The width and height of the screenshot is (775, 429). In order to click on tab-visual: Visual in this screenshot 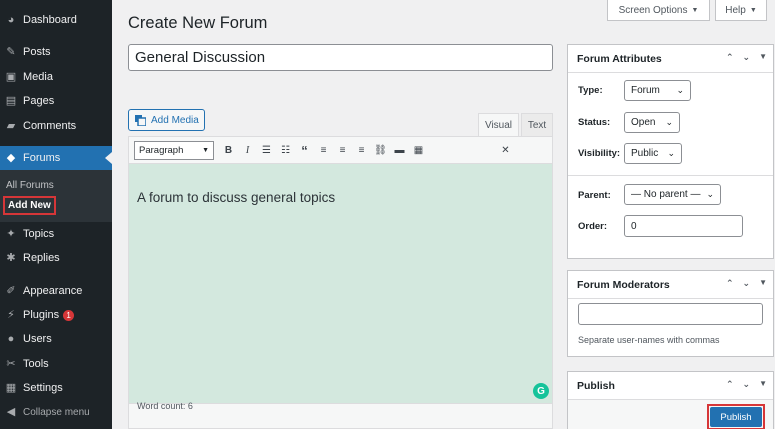, I will do `click(498, 125)`.